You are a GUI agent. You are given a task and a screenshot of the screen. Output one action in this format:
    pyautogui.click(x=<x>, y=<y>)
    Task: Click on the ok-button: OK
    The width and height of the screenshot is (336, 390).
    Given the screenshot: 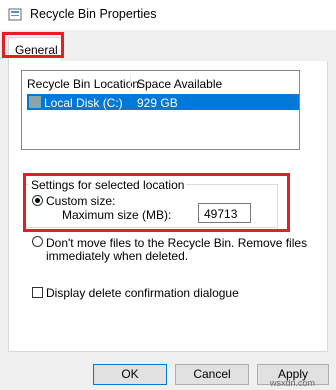 What is the action you would take?
    pyautogui.click(x=130, y=374)
    